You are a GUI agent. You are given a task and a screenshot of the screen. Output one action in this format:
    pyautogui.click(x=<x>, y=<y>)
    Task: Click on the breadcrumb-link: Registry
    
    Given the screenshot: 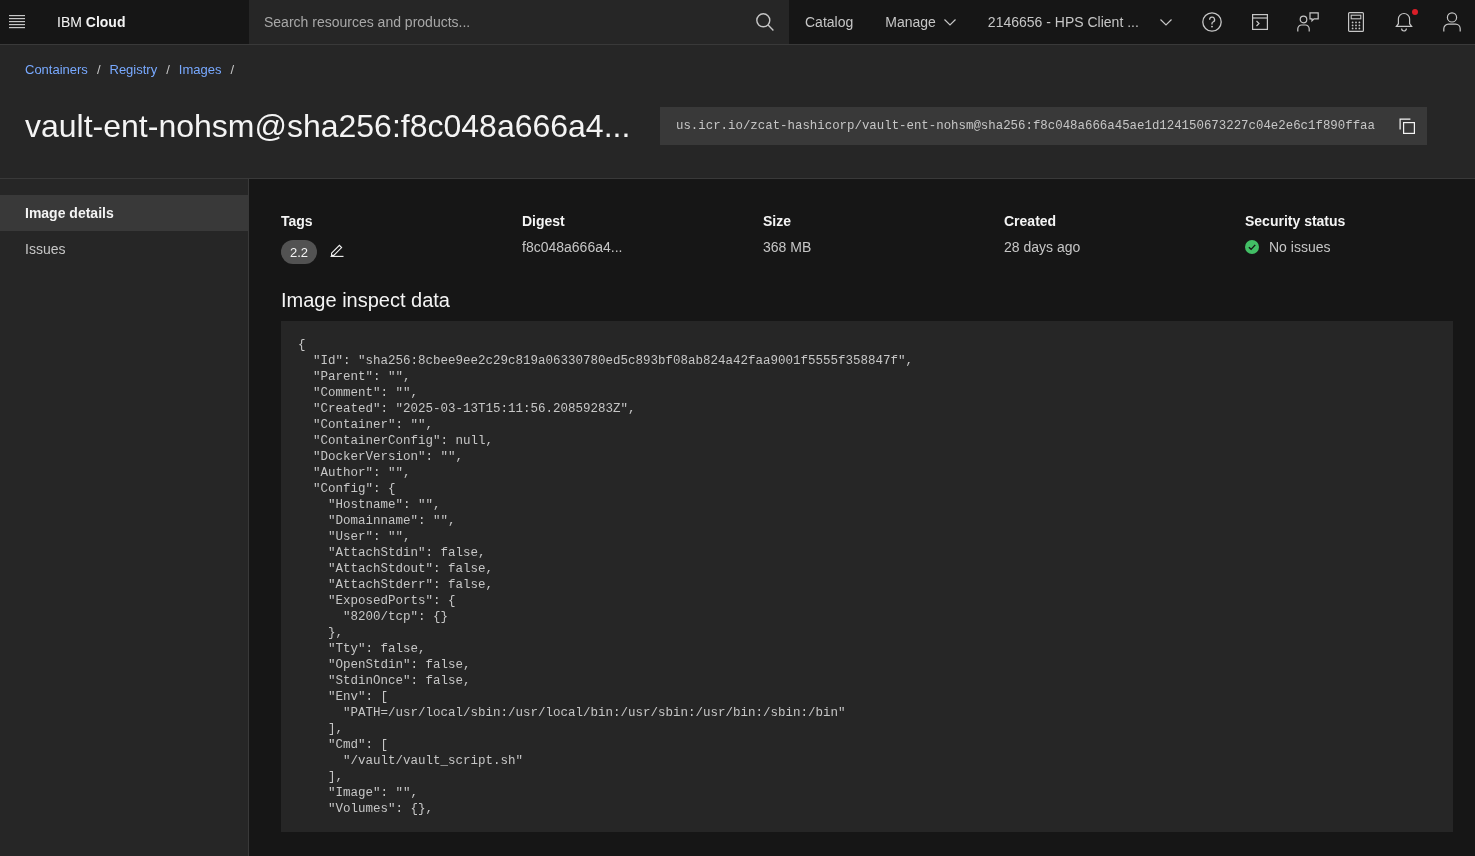 What is the action you would take?
    pyautogui.click(x=133, y=70)
    